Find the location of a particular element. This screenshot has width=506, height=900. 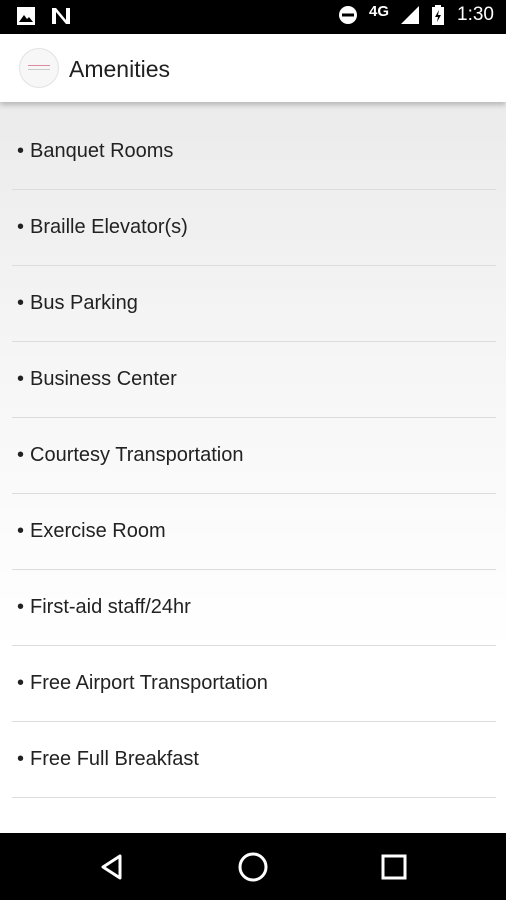

amenity-label: Free Full Breakfast is located at coordinates (114, 759).